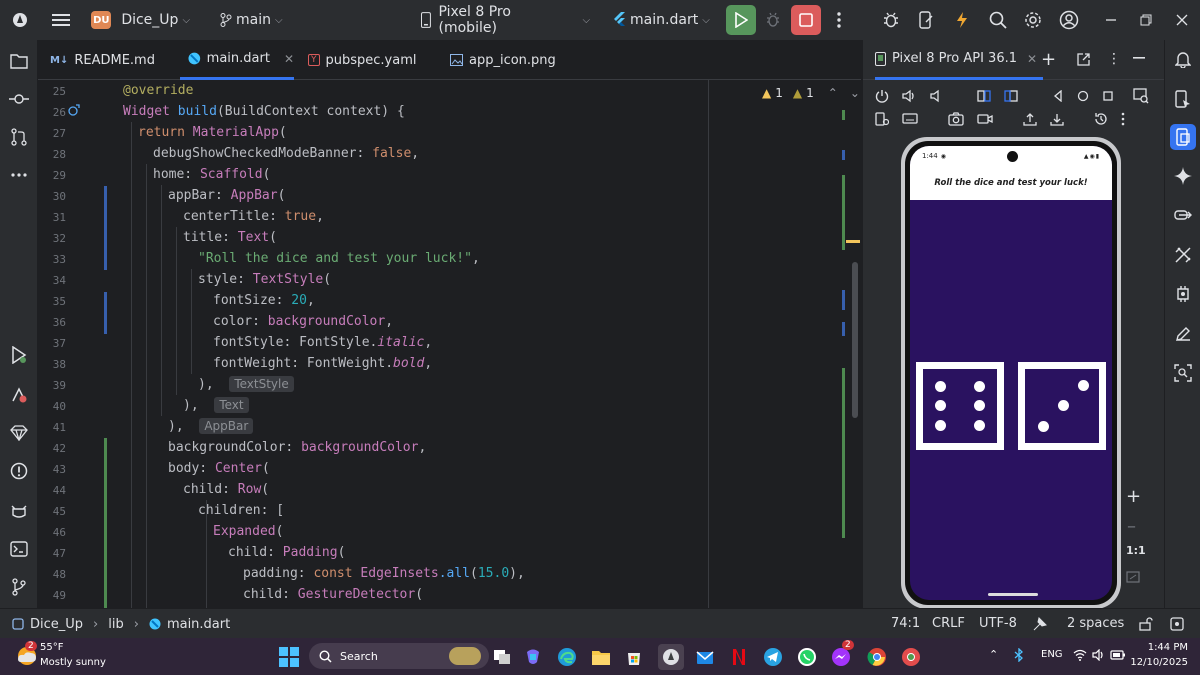 The height and width of the screenshot is (675, 1200). What do you see at coordinates (533, 657) in the screenshot?
I see `copilot-icon` at bounding box center [533, 657].